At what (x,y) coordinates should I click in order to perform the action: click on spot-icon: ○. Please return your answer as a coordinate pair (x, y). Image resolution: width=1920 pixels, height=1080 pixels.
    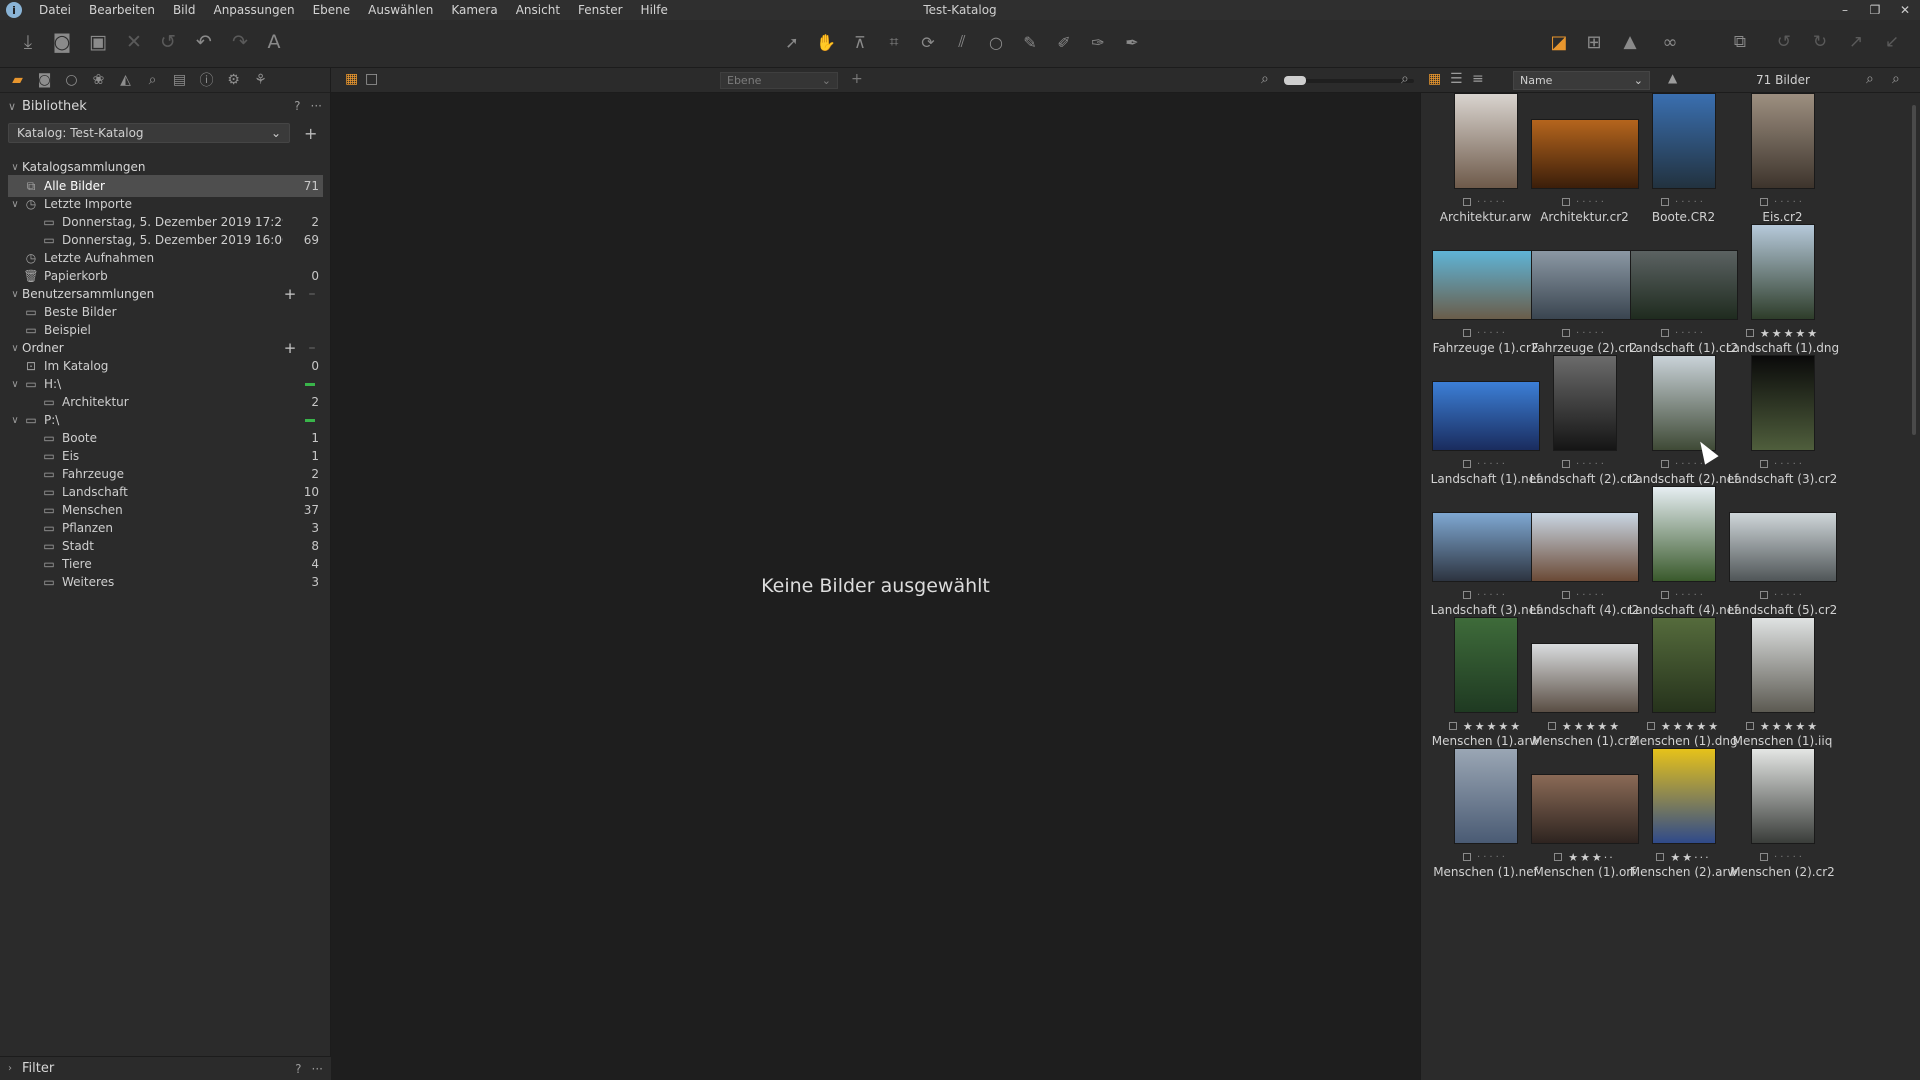
    Looking at the image, I should click on (996, 42).